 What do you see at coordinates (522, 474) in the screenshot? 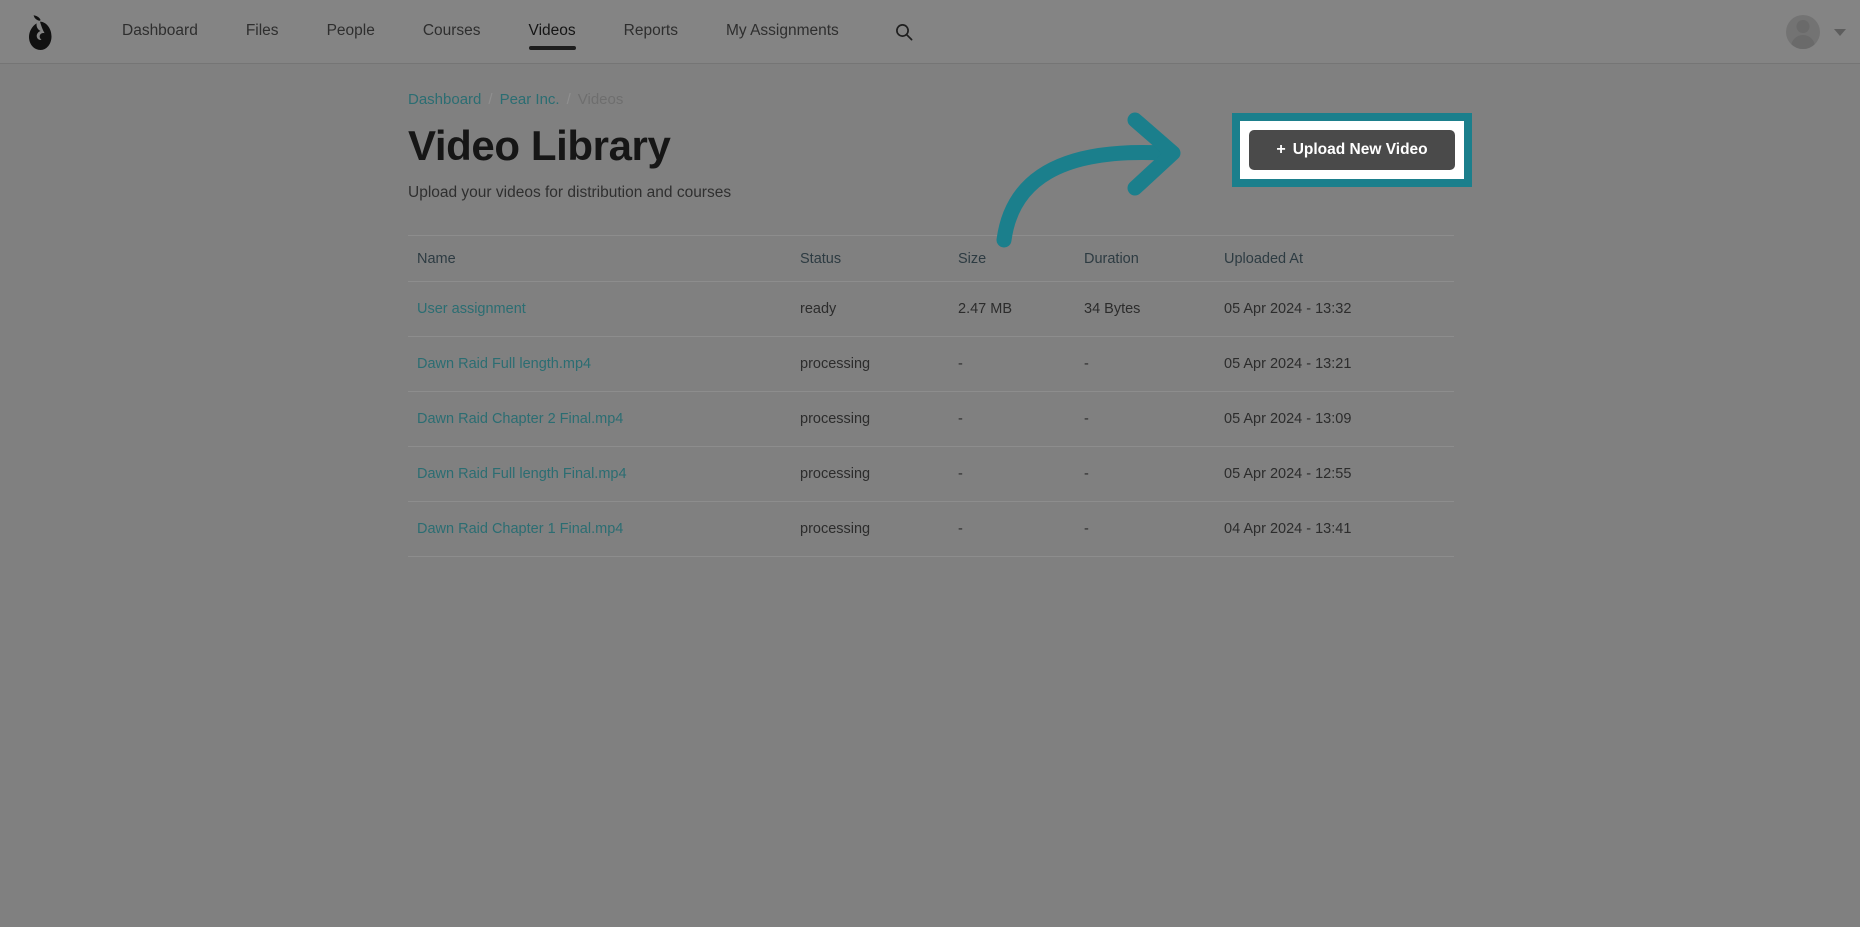
I see `video-name-link: Dawn Raid Full length Final.mp4` at bounding box center [522, 474].